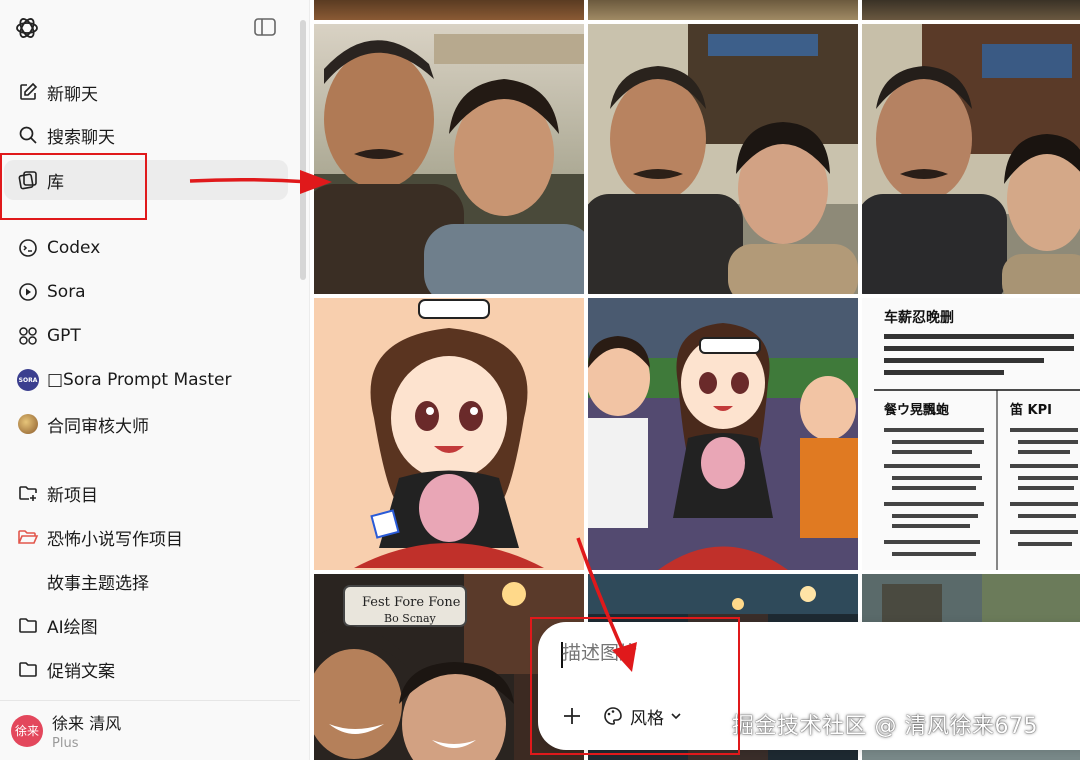 This screenshot has width=1080, height=760. Describe the element at coordinates (150, 730) in the screenshot. I see `user-account-row: 徐来 徐来 清风 Plus` at that location.